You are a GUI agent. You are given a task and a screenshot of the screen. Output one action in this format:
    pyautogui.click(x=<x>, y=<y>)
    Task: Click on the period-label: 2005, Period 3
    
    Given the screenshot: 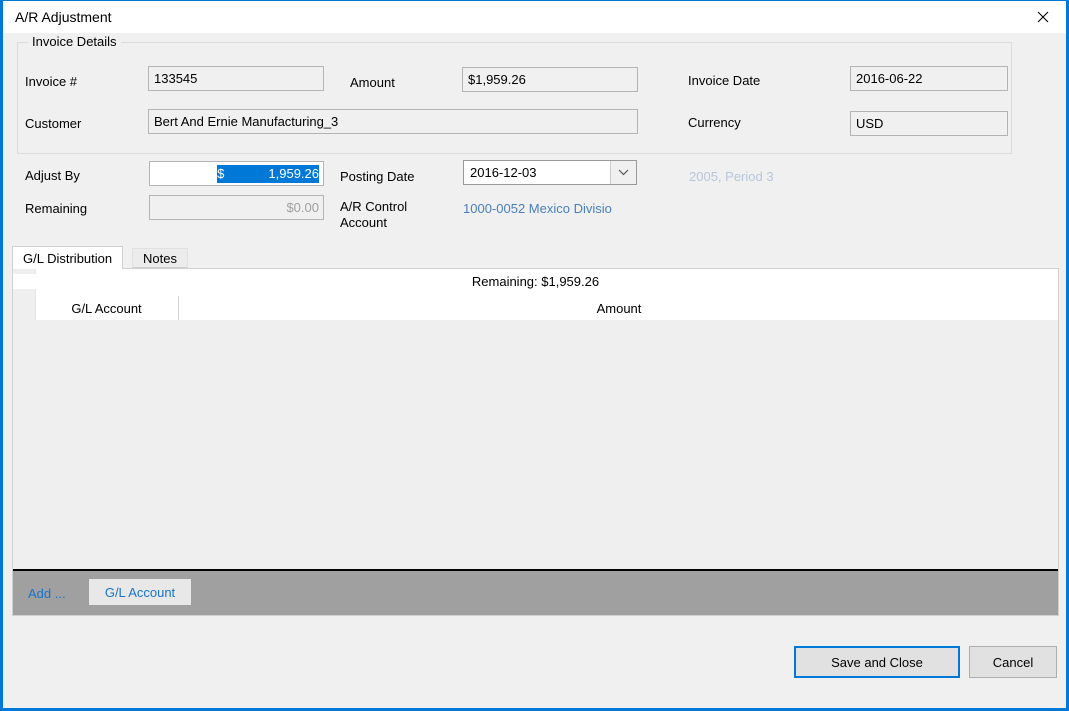 What is the action you would take?
    pyautogui.click(x=731, y=176)
    